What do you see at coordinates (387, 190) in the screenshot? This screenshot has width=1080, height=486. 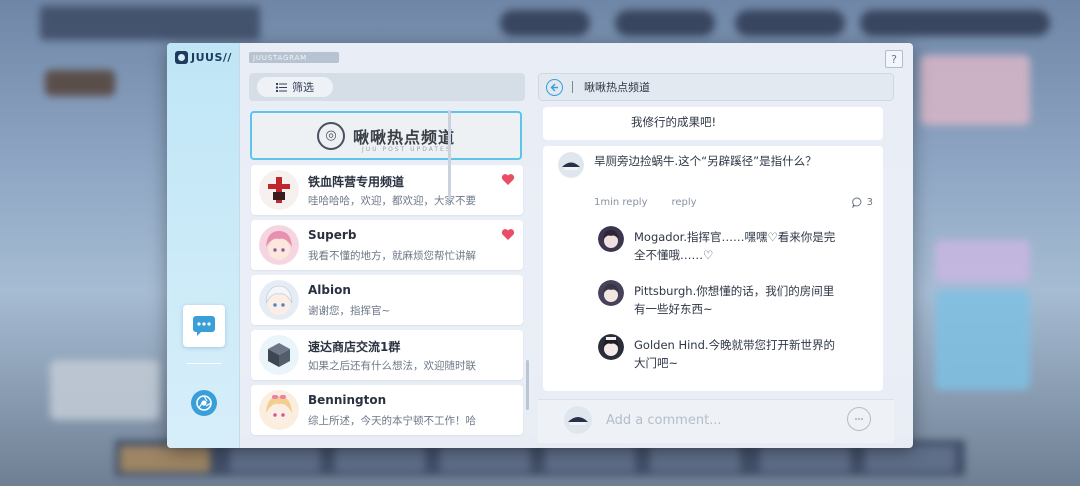 I see `channel-item-ironblood: 铁血阵营专用频道 哇哈哈哈，欢迎，都欢迎，大家不要` at bounding box center [387, 190].